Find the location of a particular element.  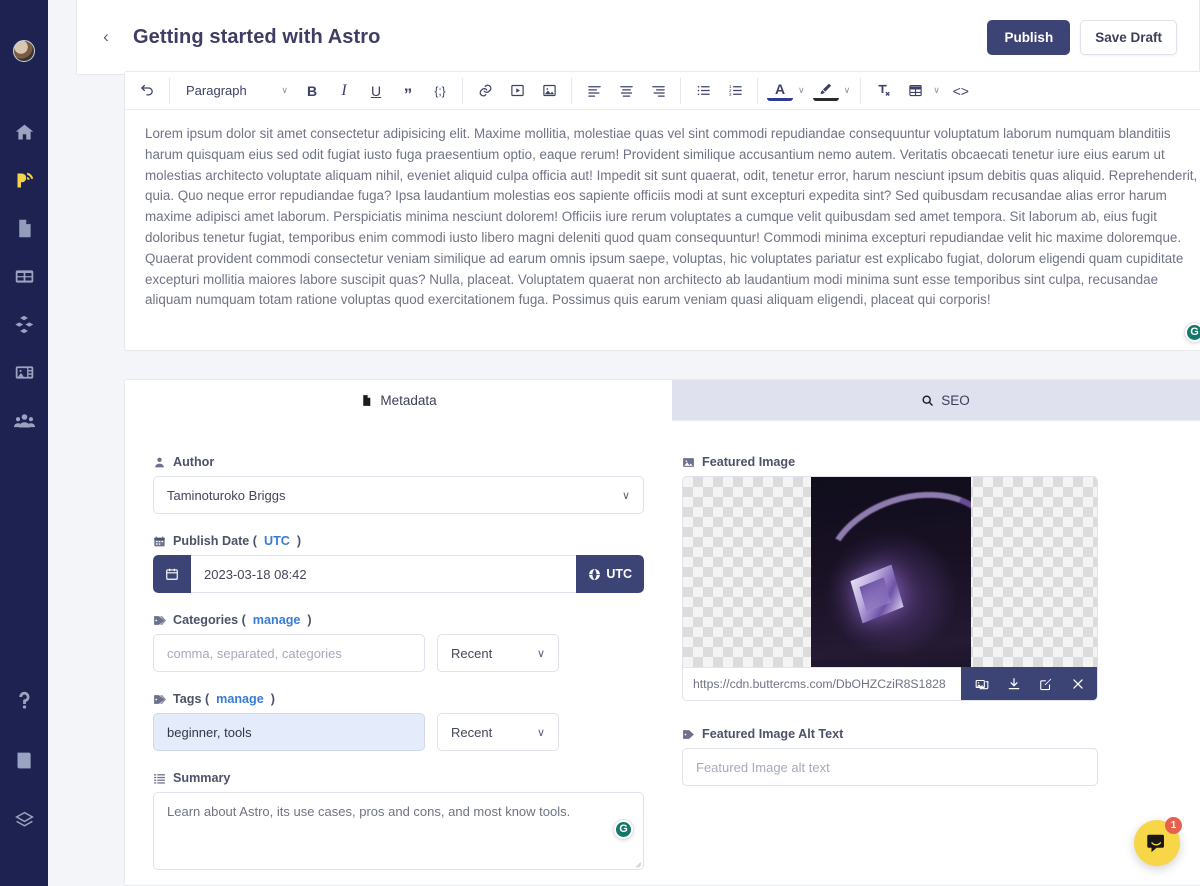

intercom-launcher: 1 is located at coordinates (1158, 841).